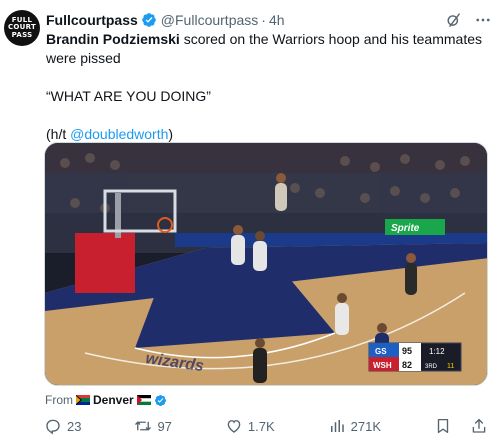 The image size is (500, 440). I want to click on tweet-header: Fullcourtpass @Fullcourtpass · 4h, so click(269, 20).